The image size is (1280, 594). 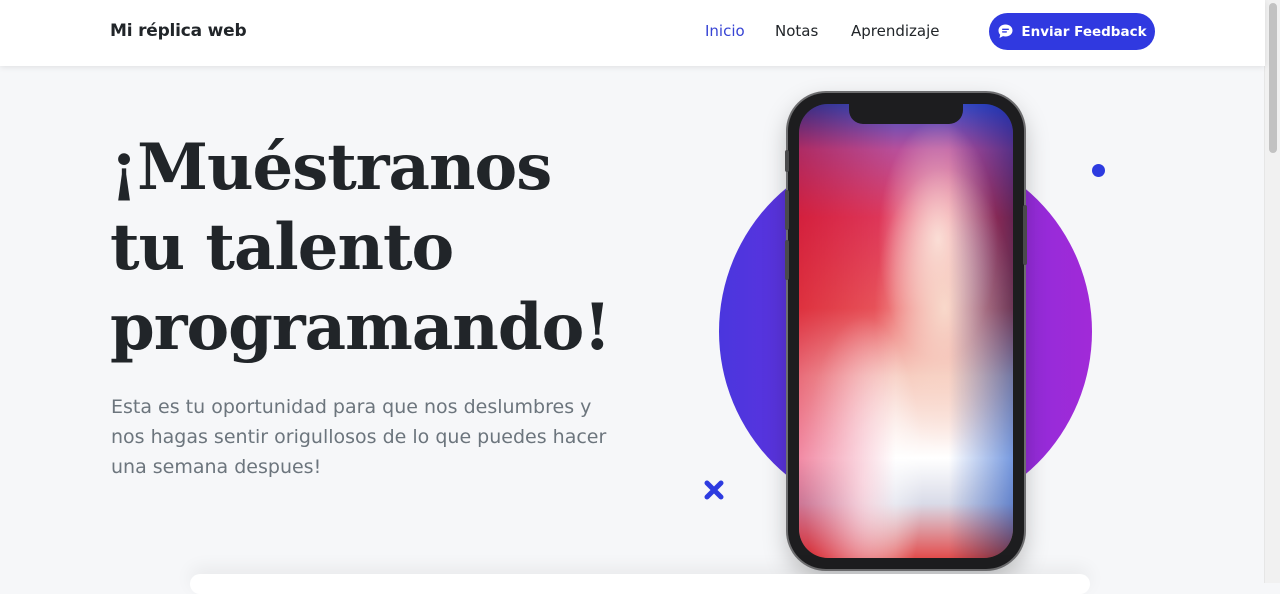 What do you see at coordinates (360, 327) in the screenshot?
I see `hero-title-line-3: programando!` at bounding box center [360, 327].